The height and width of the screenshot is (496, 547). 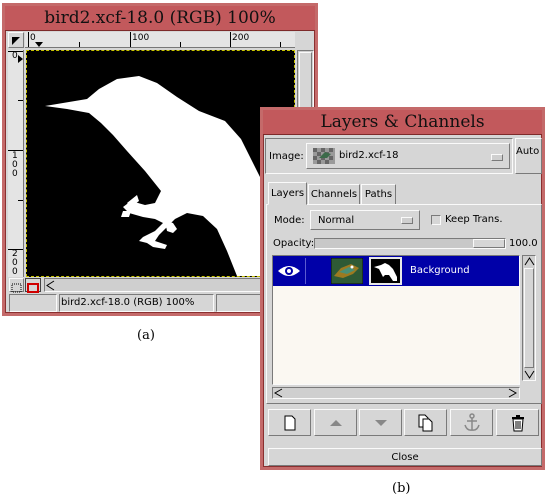 What do you see at coordinates (512, 393) in the screenshot?
I see `scroll-right-list-icon` at bounding box center [512, 393].